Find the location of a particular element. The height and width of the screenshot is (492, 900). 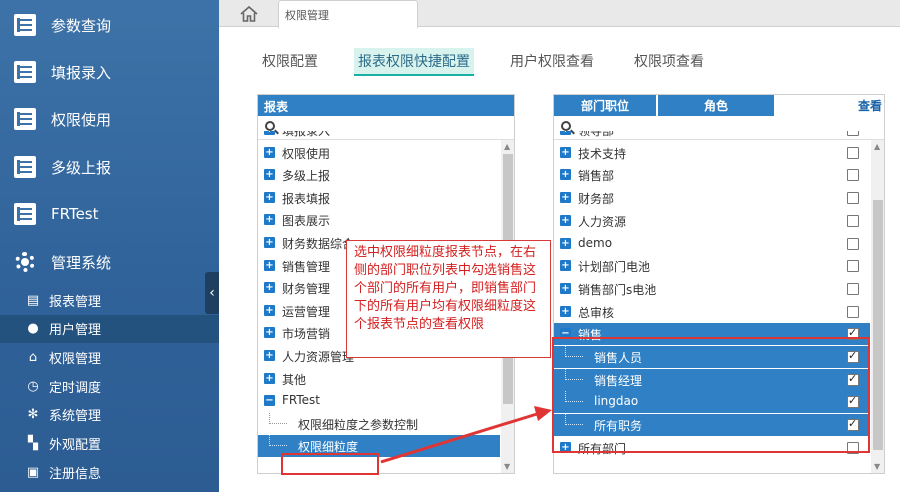

arrow-to-group is located at coordinates (459, 438).